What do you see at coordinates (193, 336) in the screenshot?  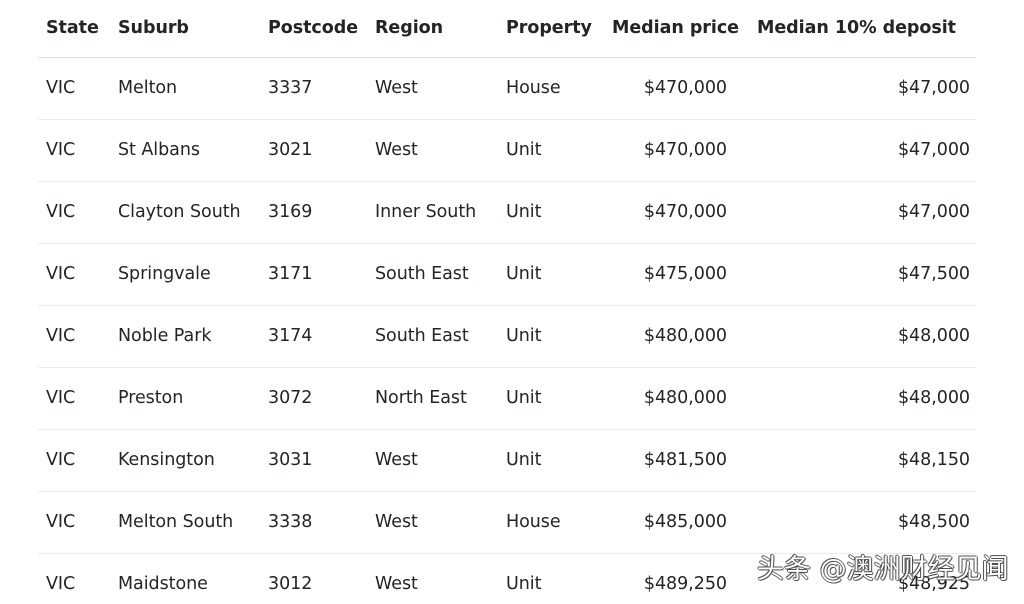 I see `cell-suburb: Noble Park` at bounding box center [193, 336].